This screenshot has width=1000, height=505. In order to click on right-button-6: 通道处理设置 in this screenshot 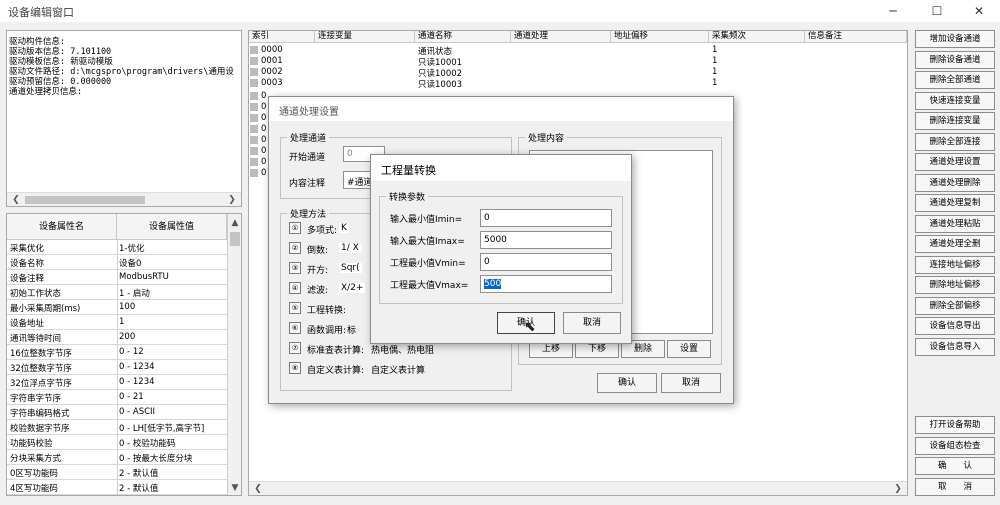, I will do `click(955, 162)`.